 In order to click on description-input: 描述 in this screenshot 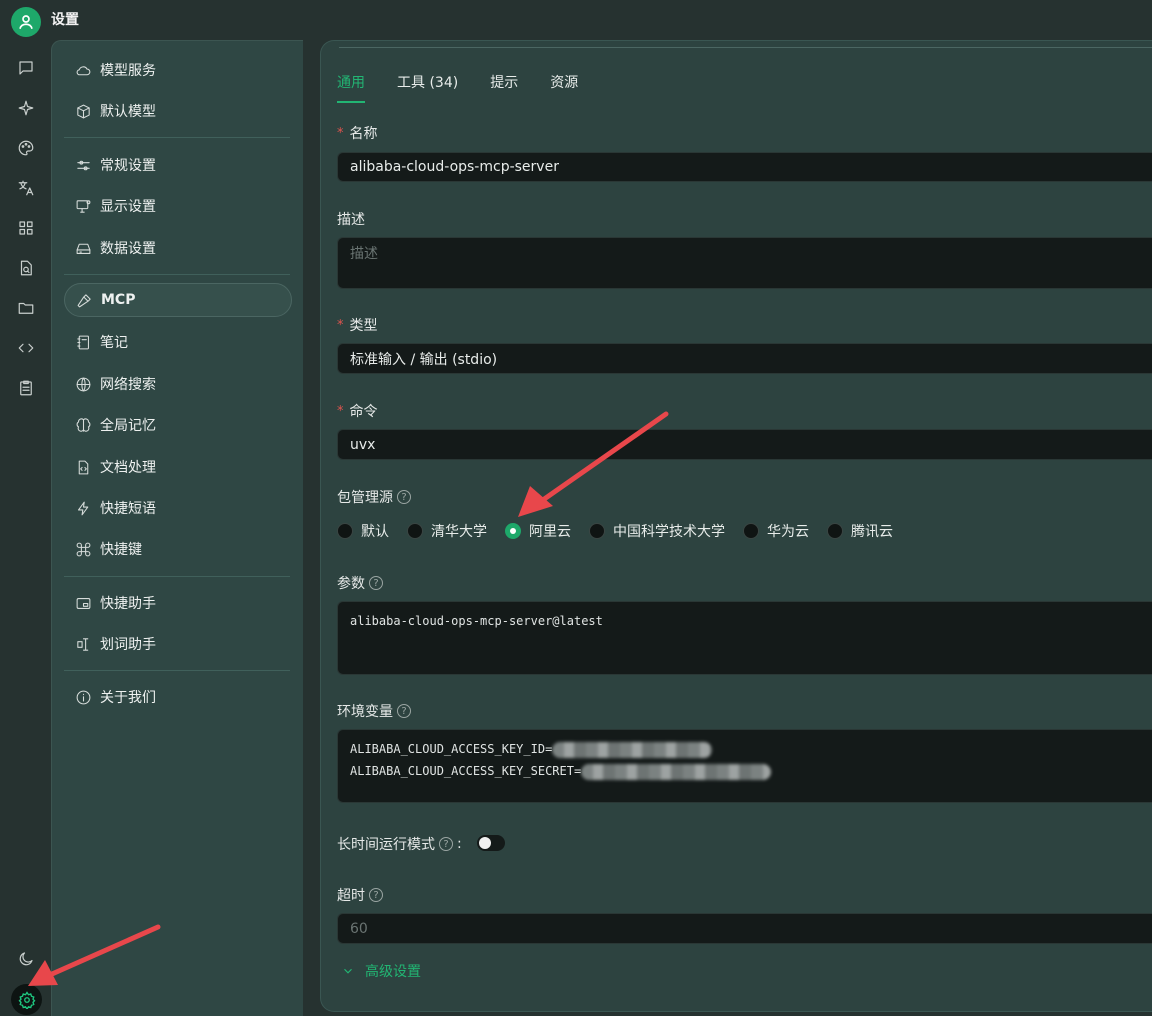, I will do `click(744, 263)`.